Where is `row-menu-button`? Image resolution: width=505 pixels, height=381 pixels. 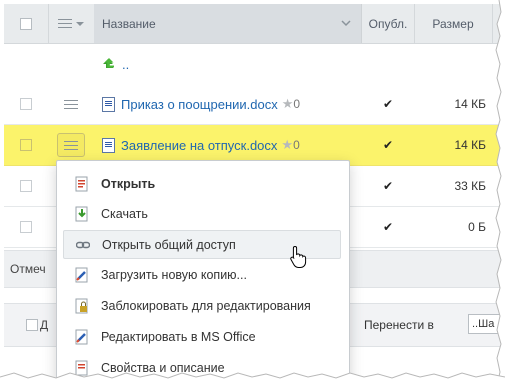
row-menu-button is located at coordinates (71, 145).